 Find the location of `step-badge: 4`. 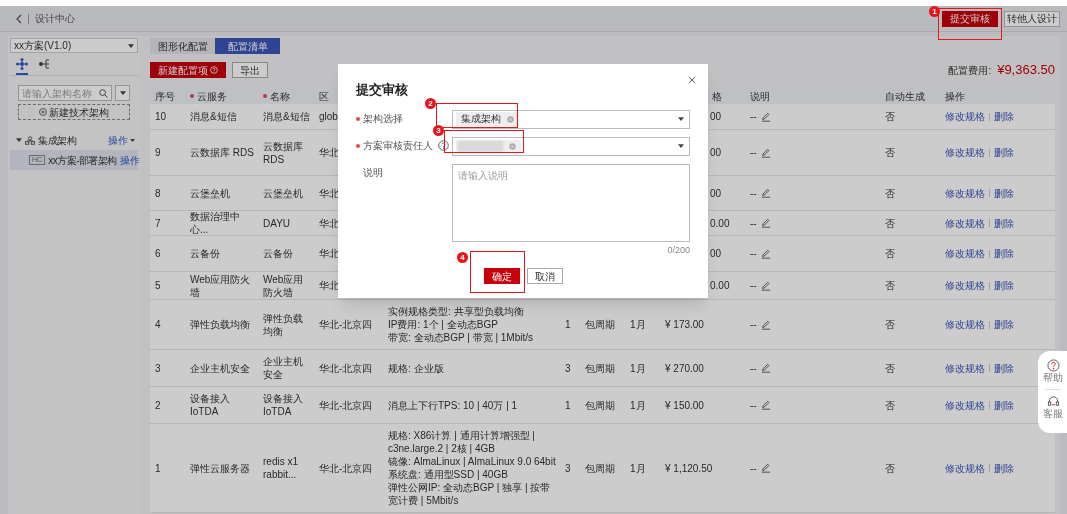

step-badge: 4 is located at coordinates (462, 257).